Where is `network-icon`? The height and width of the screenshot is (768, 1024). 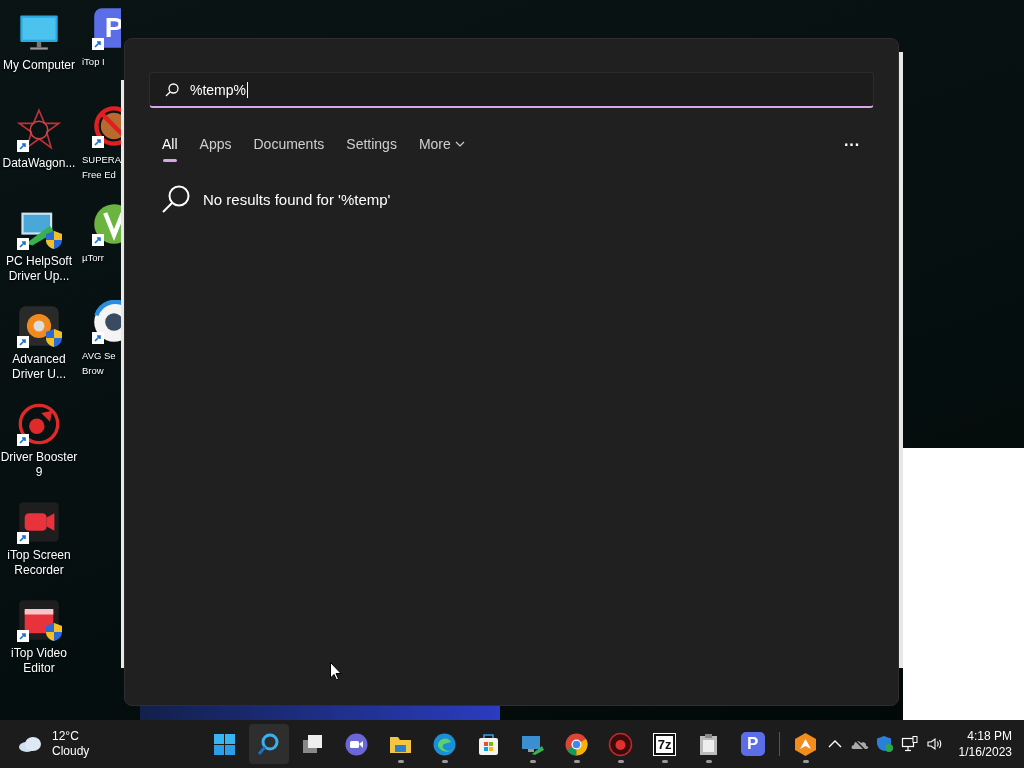
network-icon is located at coordinates (909, 744).